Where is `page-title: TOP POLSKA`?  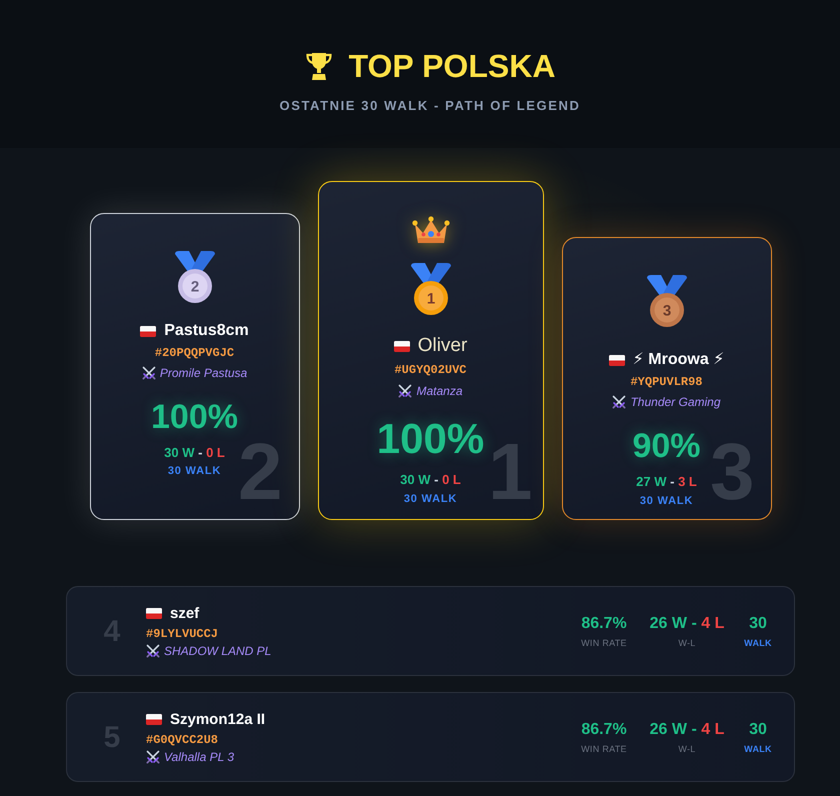
page-title: TOP POLSKA is located at coordinates (452, 66).